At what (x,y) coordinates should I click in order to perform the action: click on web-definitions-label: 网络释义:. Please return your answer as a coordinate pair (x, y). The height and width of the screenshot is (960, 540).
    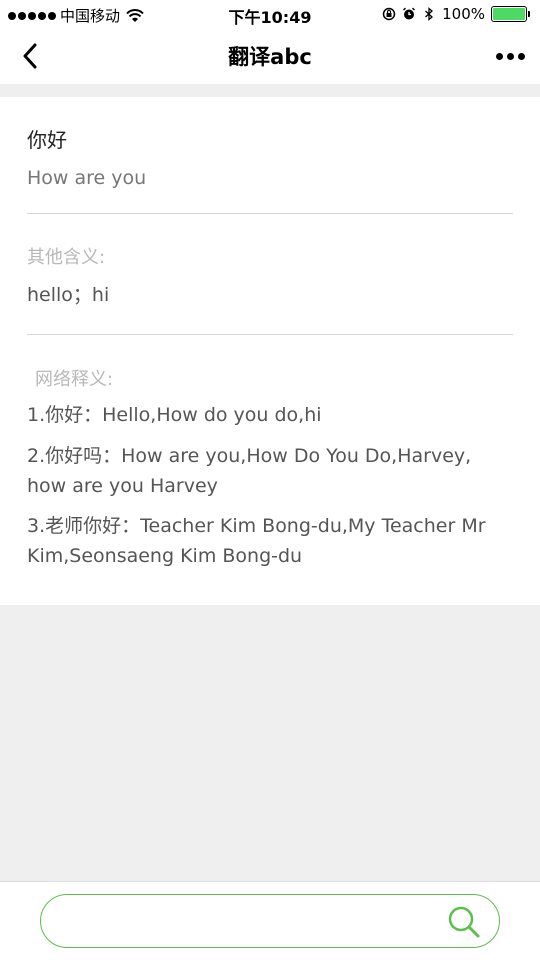
    Looking at the image, I should click on (74, 379).